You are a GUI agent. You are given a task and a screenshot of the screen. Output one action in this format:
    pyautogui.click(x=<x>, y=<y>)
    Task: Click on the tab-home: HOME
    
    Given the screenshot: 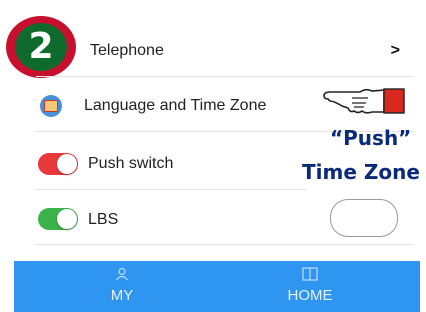 What is the action you would take?
    pyautogui.click(x=310, y=286)
    